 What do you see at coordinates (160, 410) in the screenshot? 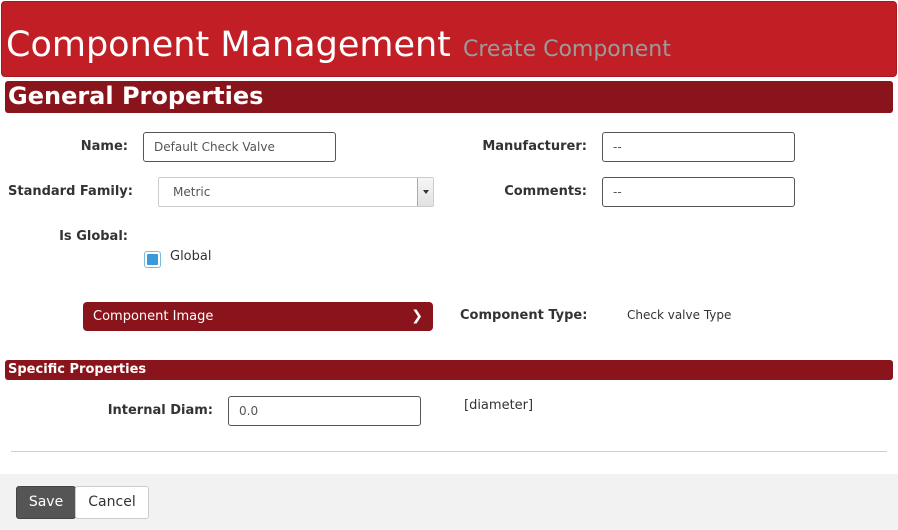
I see `internal-diam-label: Internal Diam:` at bounding box center [160, 410].